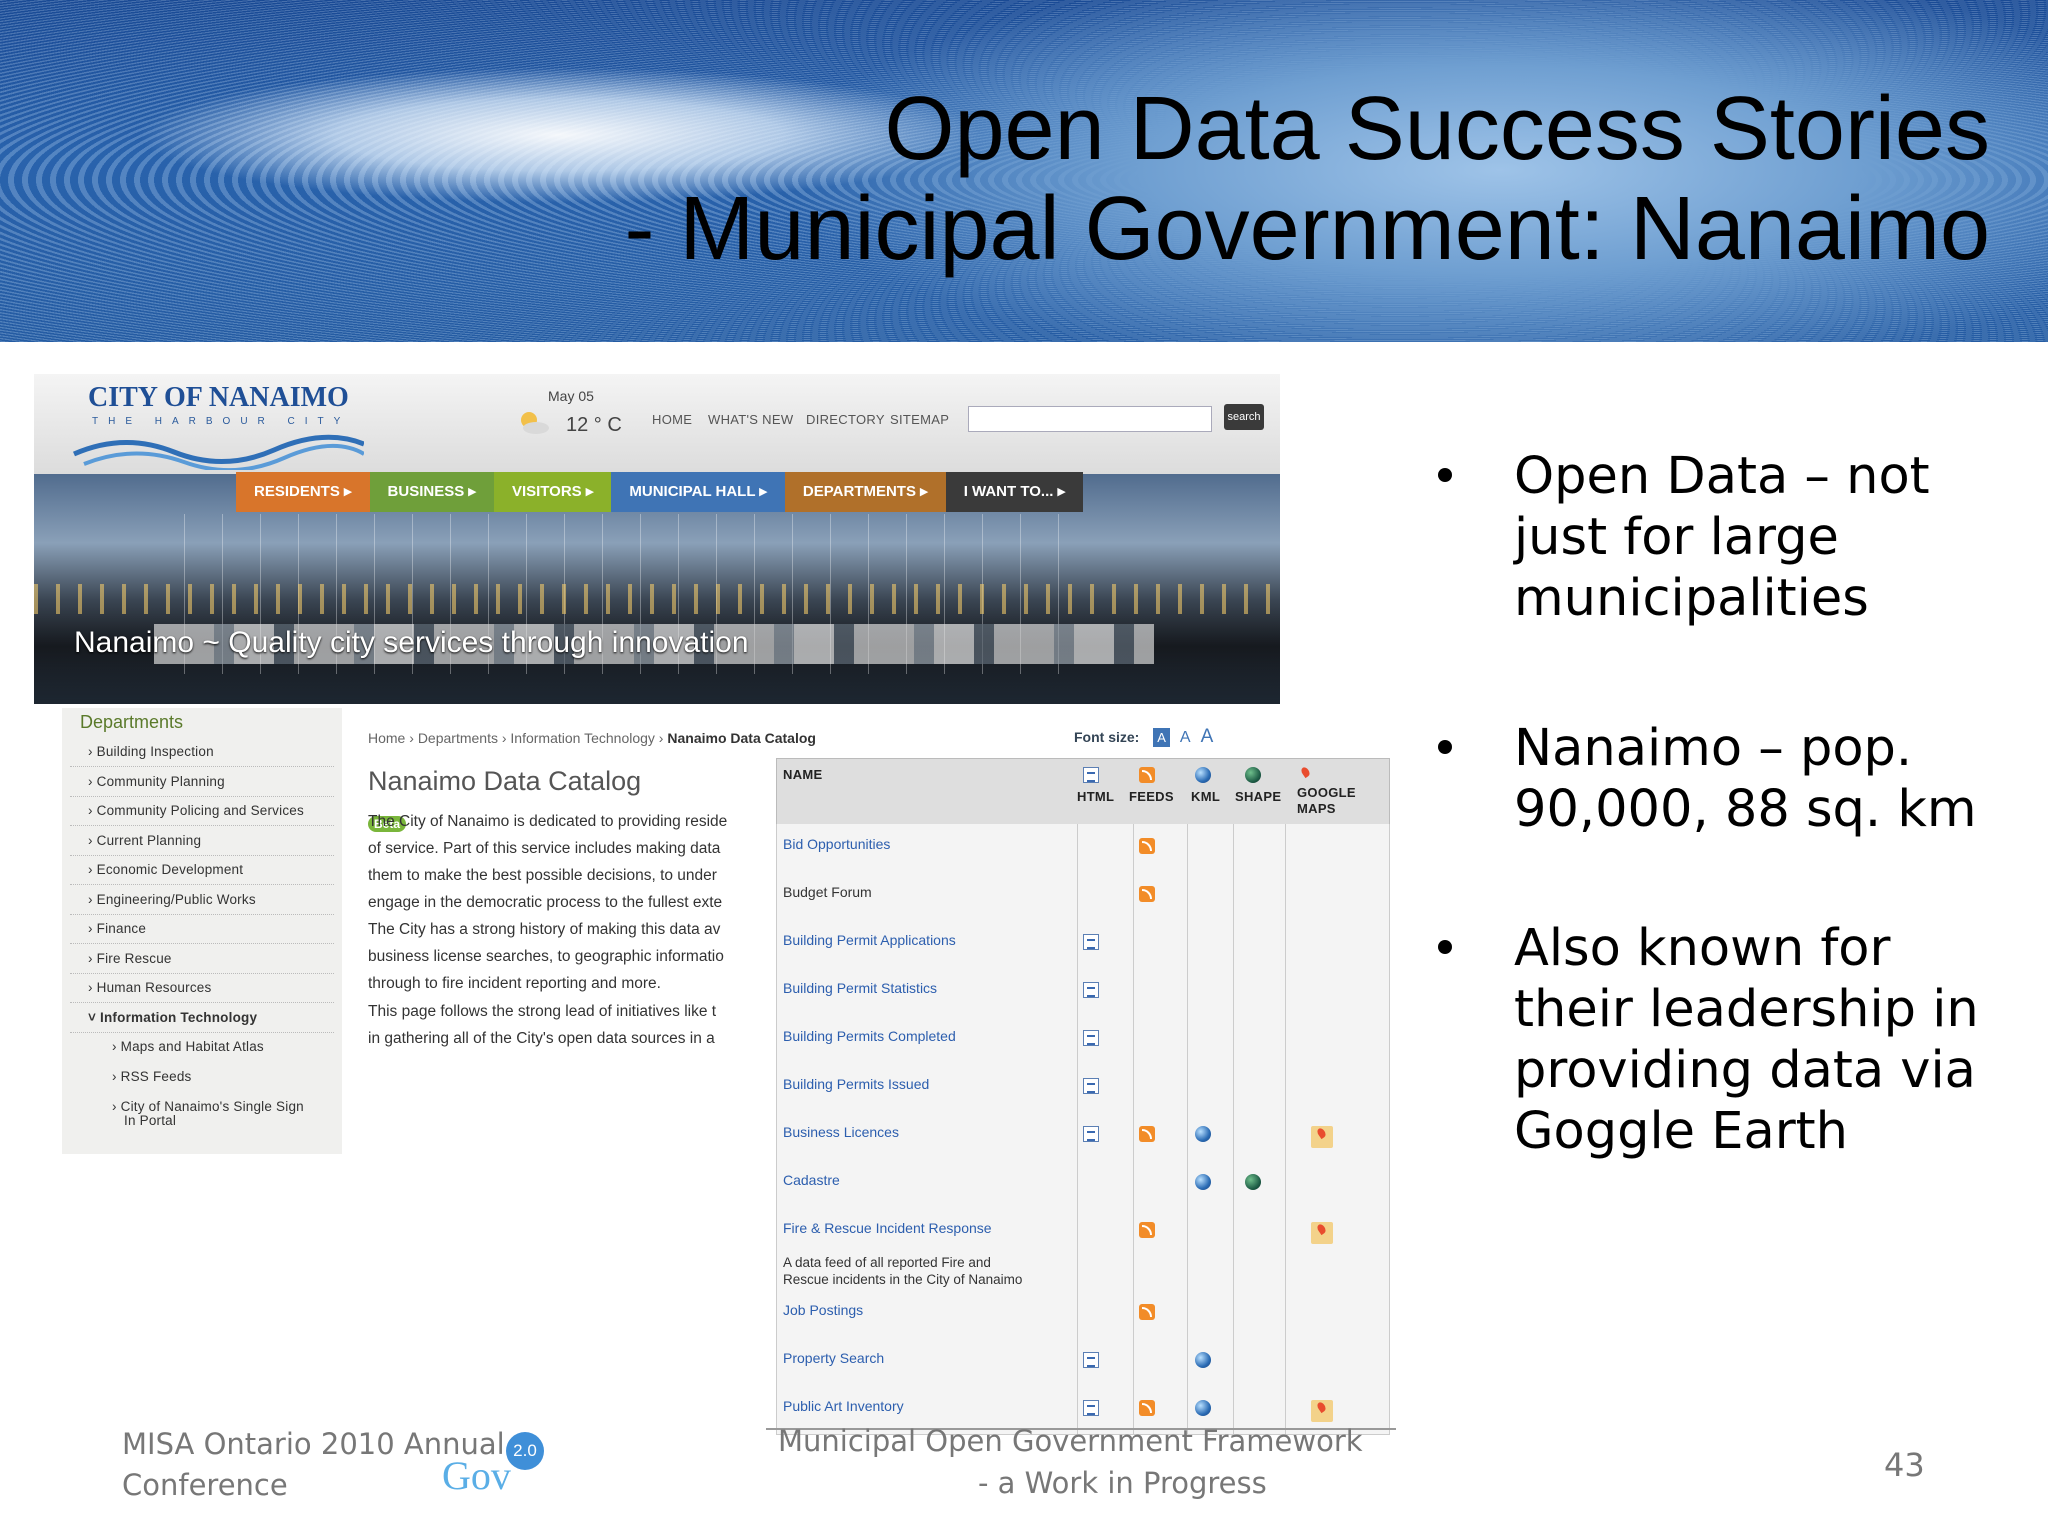 This screenshot has height=1536, width=2048. What do you see at coordinates (218, 398) in the screenshot?
I see `site-logo-title: CITY OF NANAIMO` at bounding box center [218, 398].